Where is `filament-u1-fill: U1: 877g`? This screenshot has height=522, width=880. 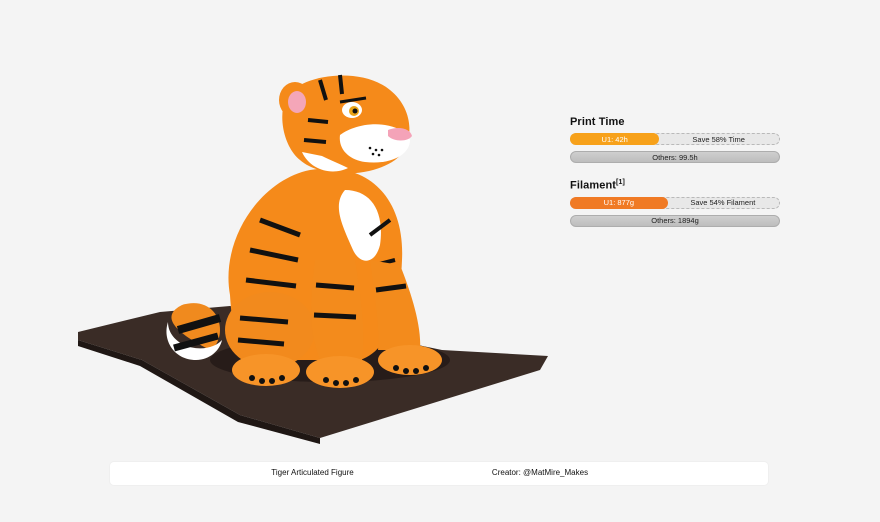 filament-u1-fill: U1: 877g is located at coordinates (619, 202).